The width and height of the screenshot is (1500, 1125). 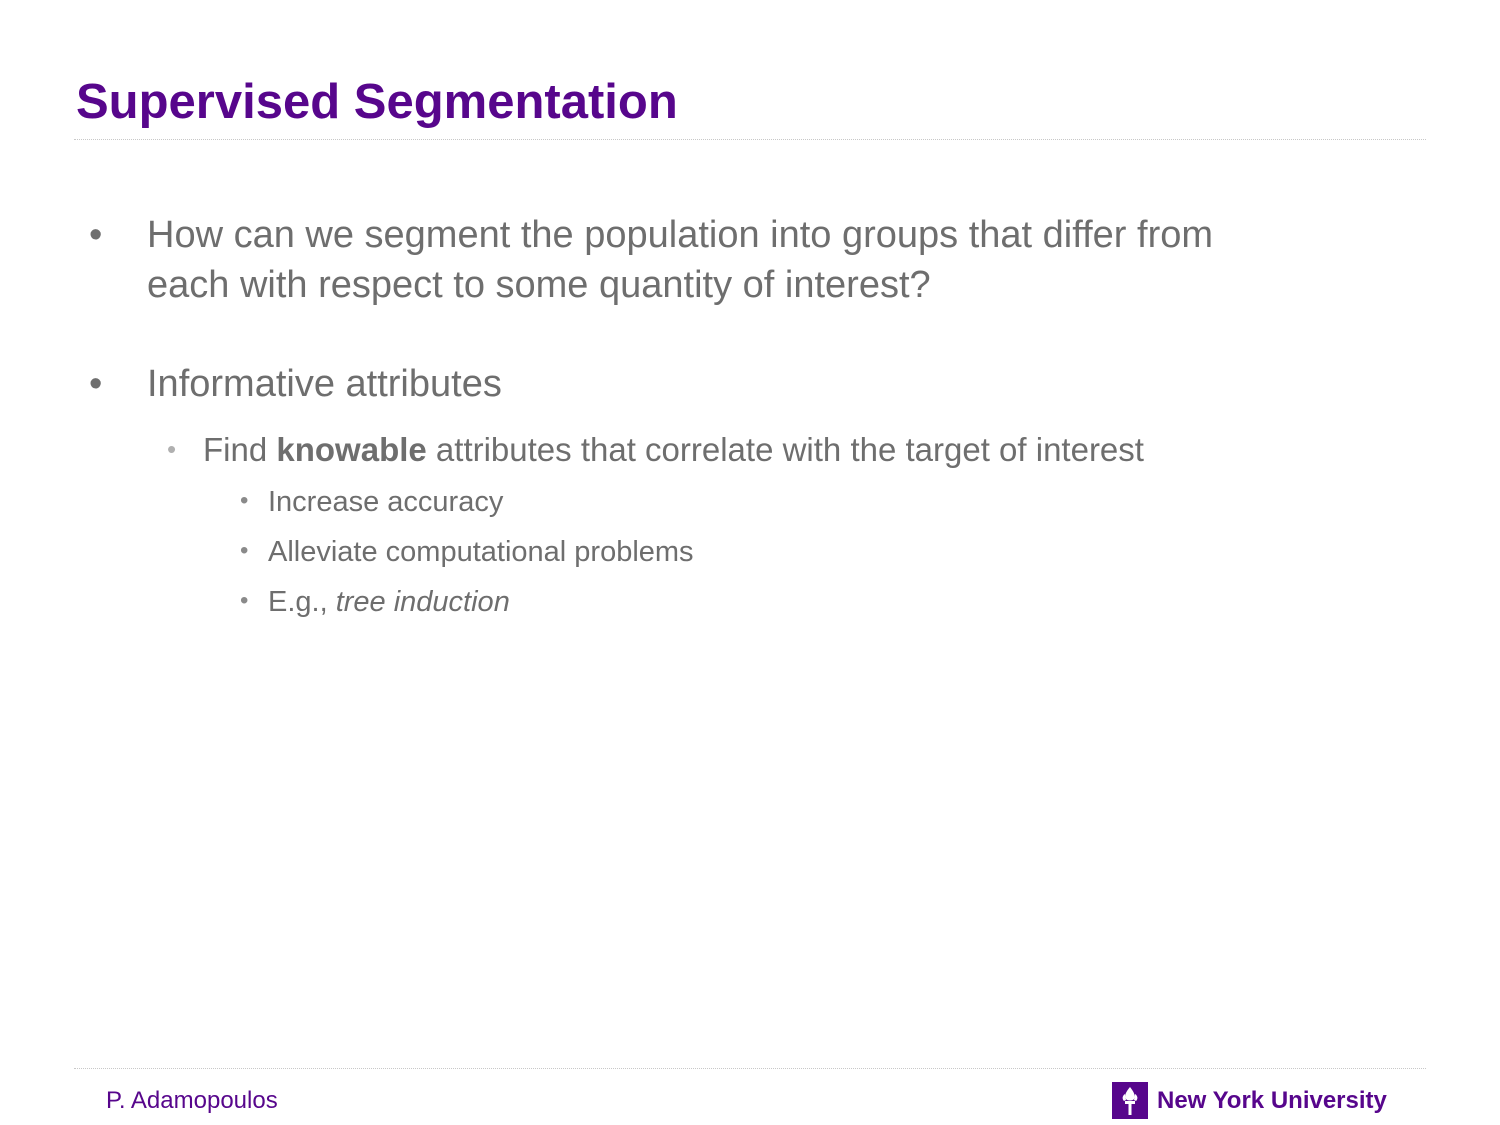 What do you see at coordinates (377, 102) in the screenshot?
I see `slide-title: Supervised Segmentation` at bounding box center [377, 102].